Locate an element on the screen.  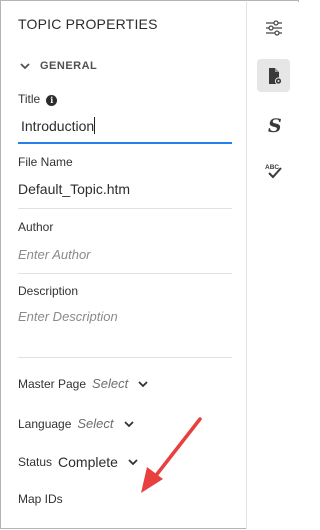
author-input: Enter Author is located at coordinates (125, 260).